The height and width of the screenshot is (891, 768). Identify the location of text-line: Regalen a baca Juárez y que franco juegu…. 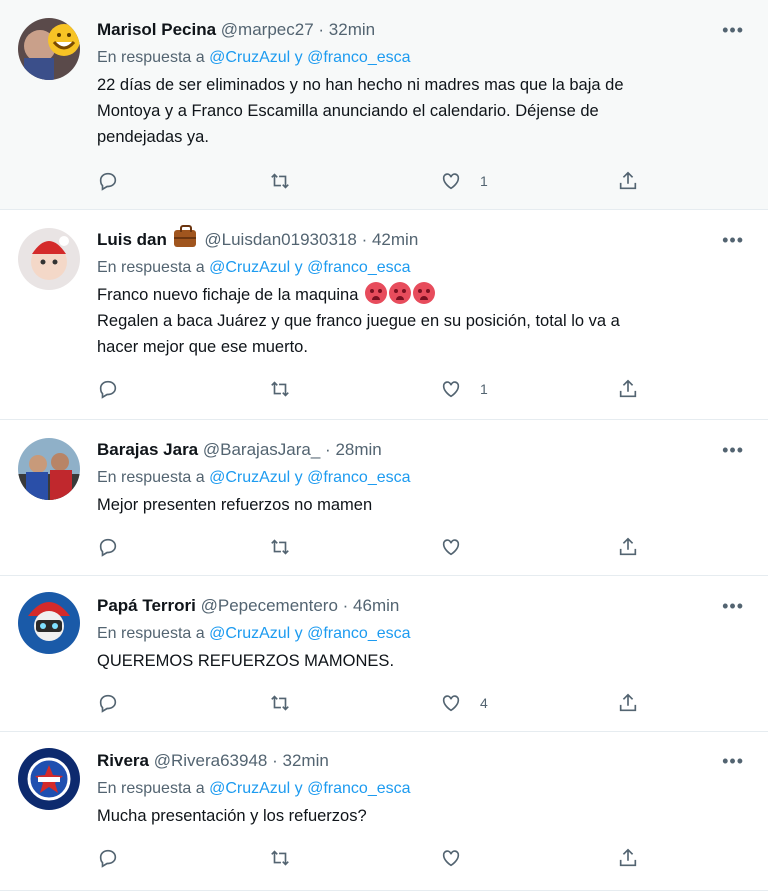
(358, 321).